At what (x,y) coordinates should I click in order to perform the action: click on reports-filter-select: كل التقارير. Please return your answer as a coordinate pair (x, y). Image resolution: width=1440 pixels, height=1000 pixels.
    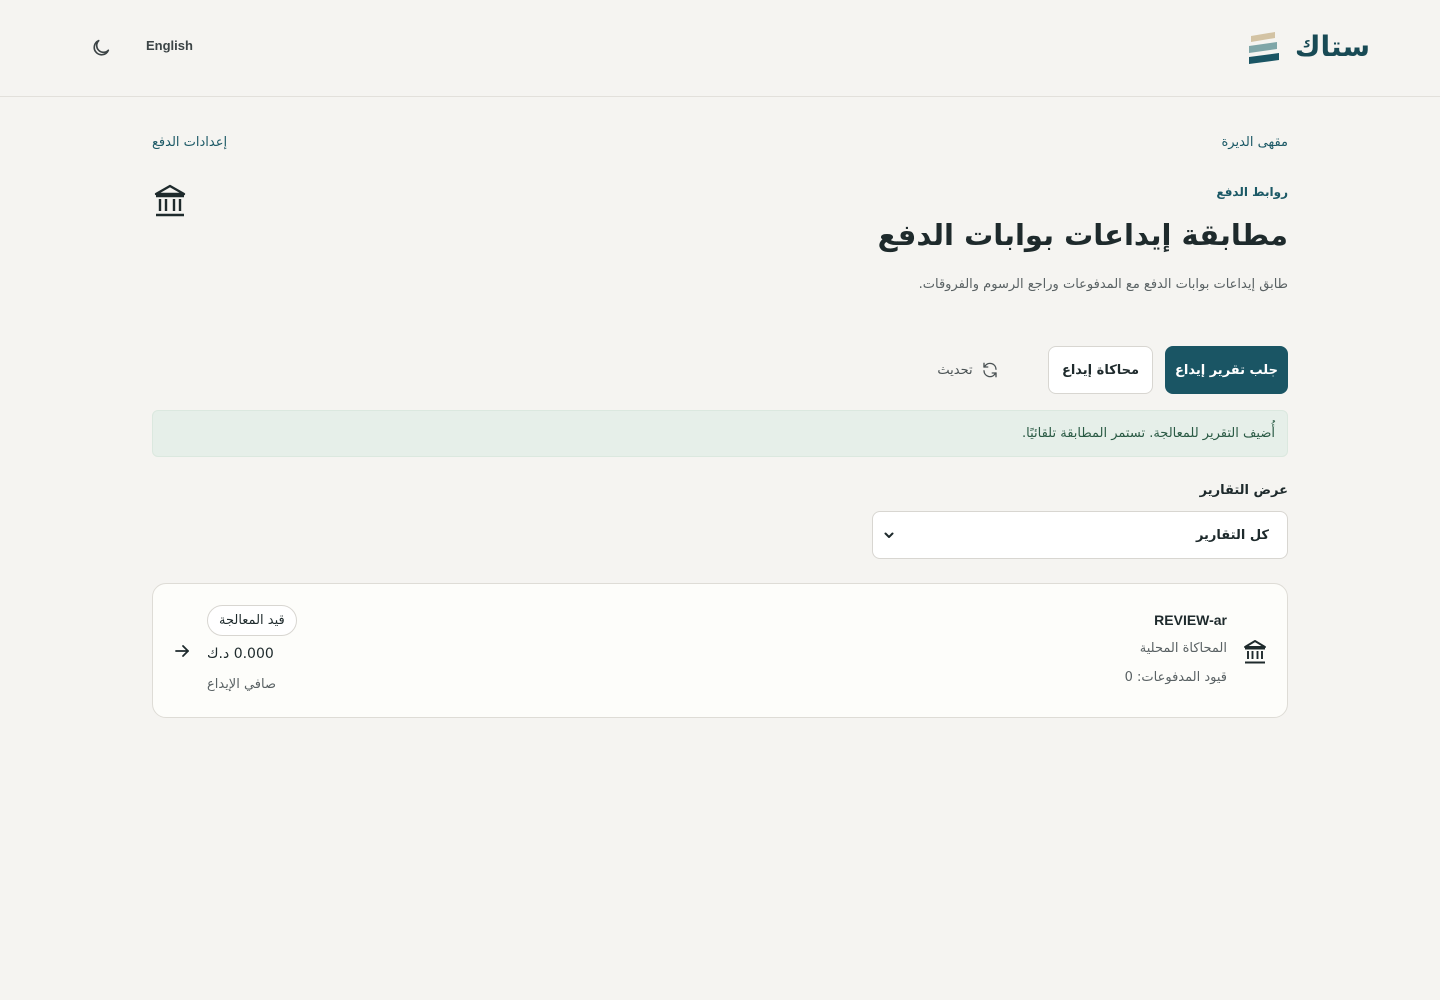
    Looking at the image, I should click on (1080, 535).